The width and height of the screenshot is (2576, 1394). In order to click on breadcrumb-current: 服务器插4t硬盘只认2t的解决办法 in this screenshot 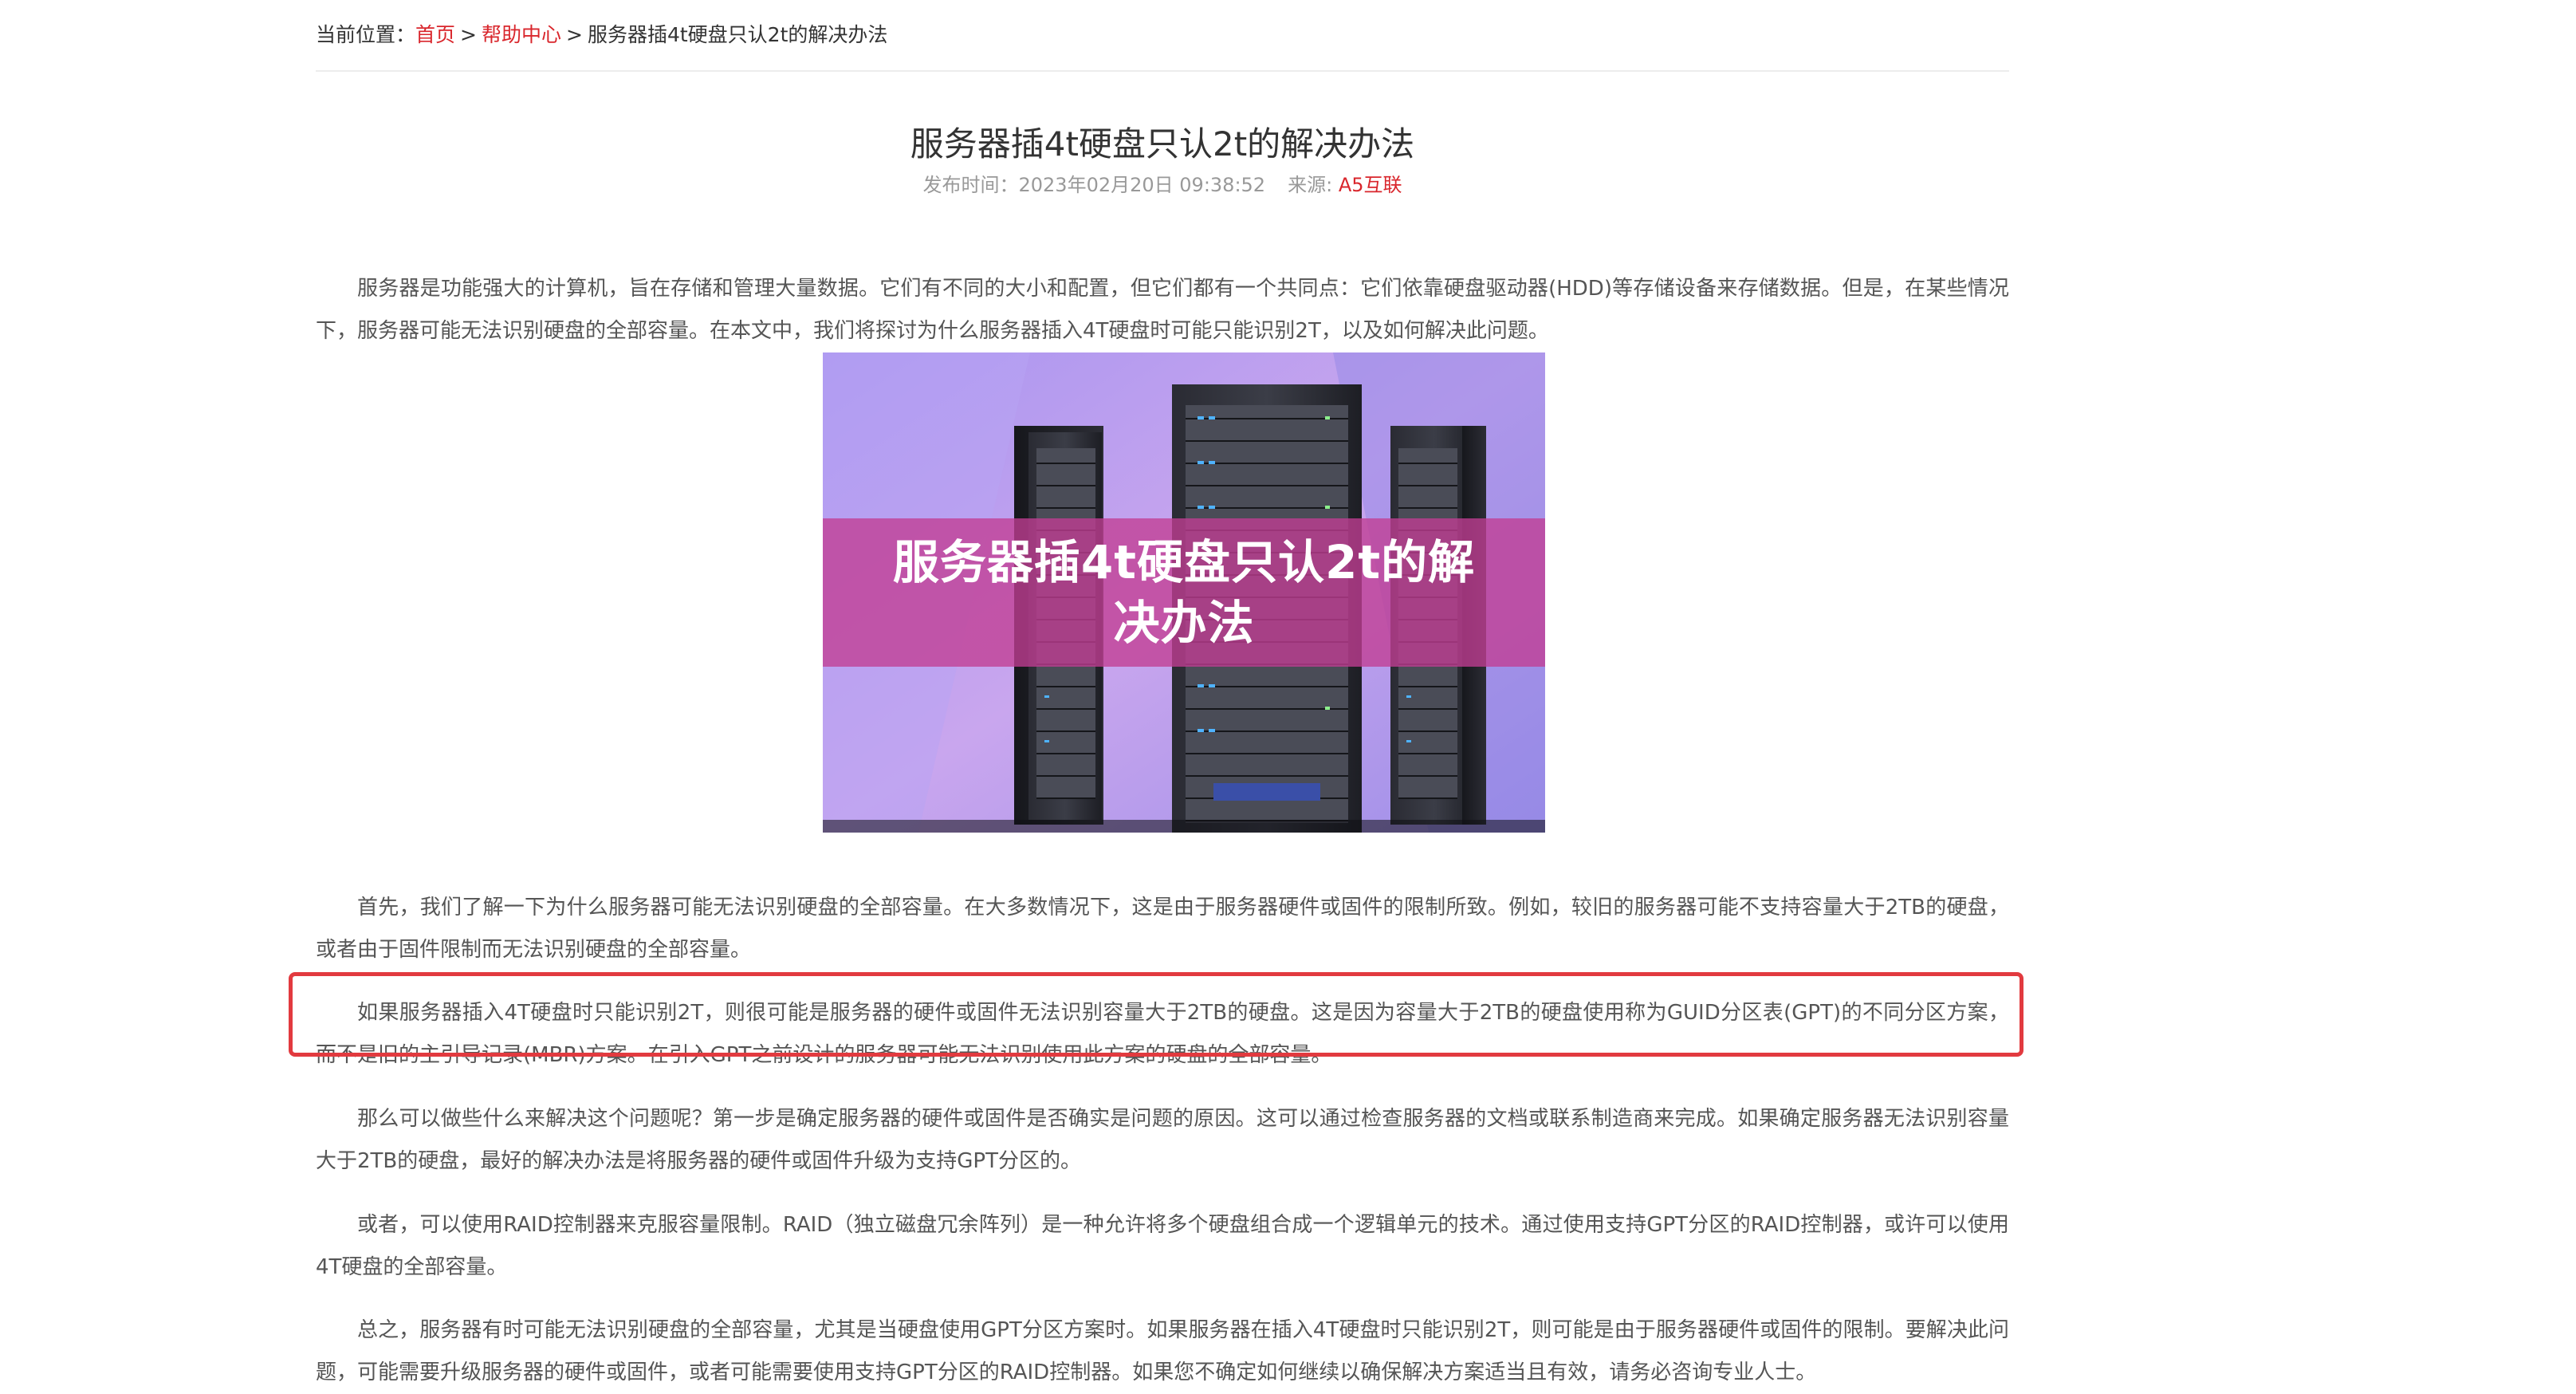, I will do `click(738, 34)`.